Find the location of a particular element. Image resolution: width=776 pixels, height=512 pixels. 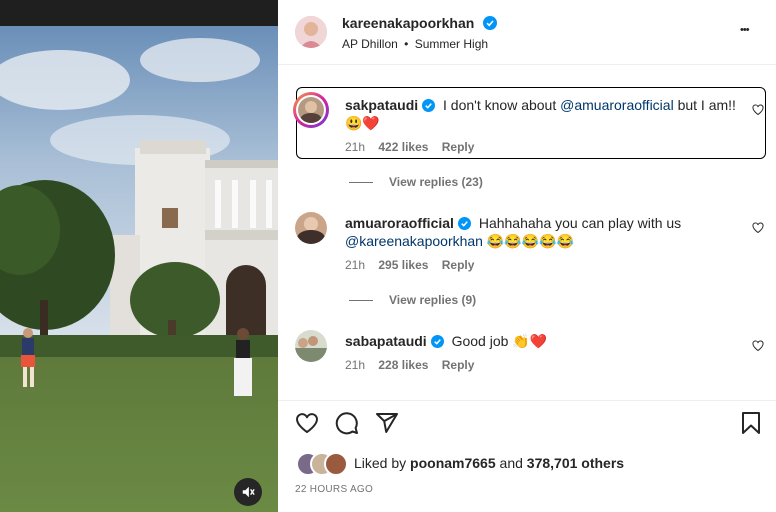

comment-text-end: but I am!! is located at coordinates (704, 105).